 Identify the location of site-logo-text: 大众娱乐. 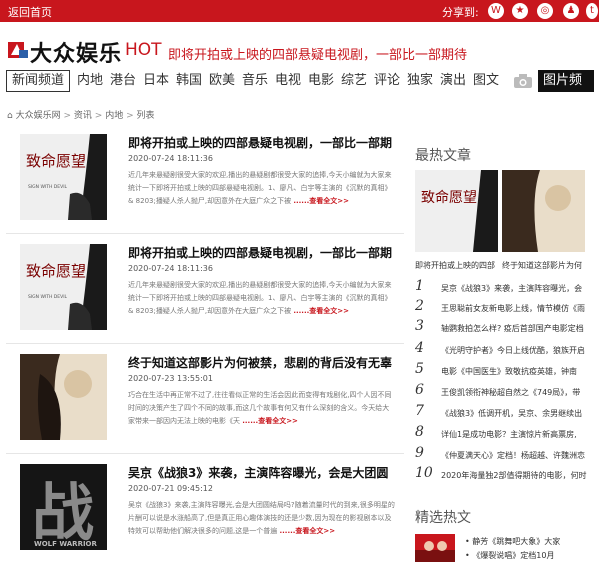
(76, 52).